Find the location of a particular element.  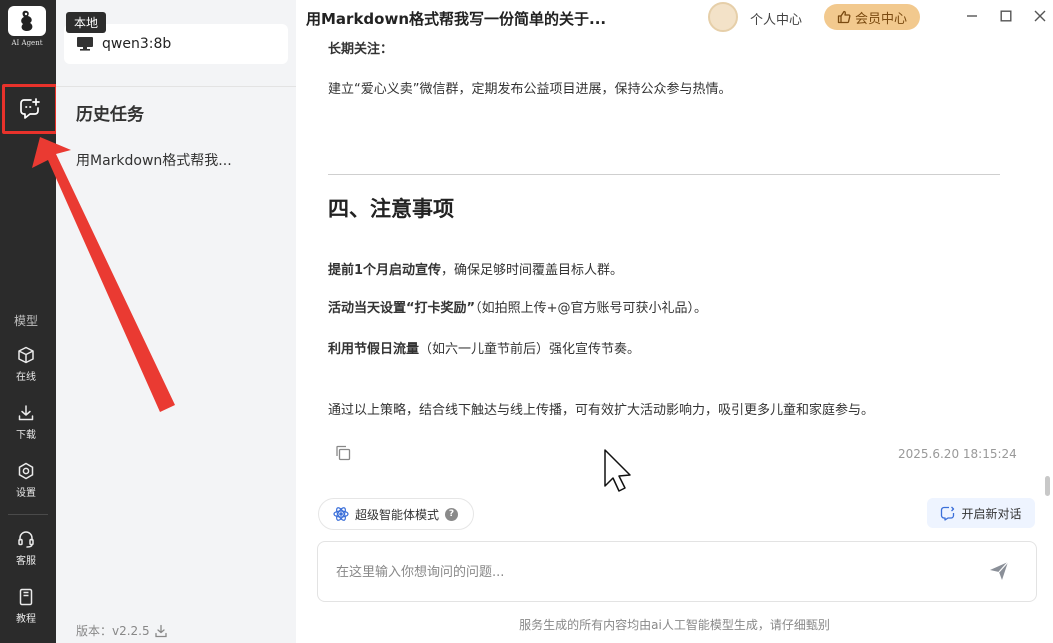

avatar is located at coordinates (723, 17).